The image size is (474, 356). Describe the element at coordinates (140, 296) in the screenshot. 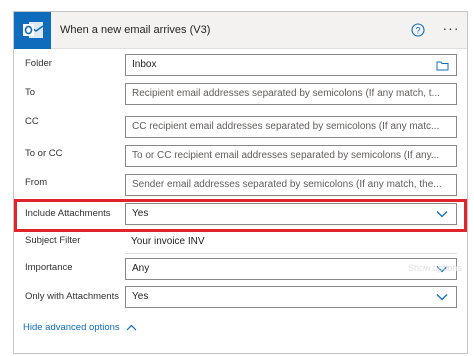

I see `only-with-attachments-value: Yes` at that location.